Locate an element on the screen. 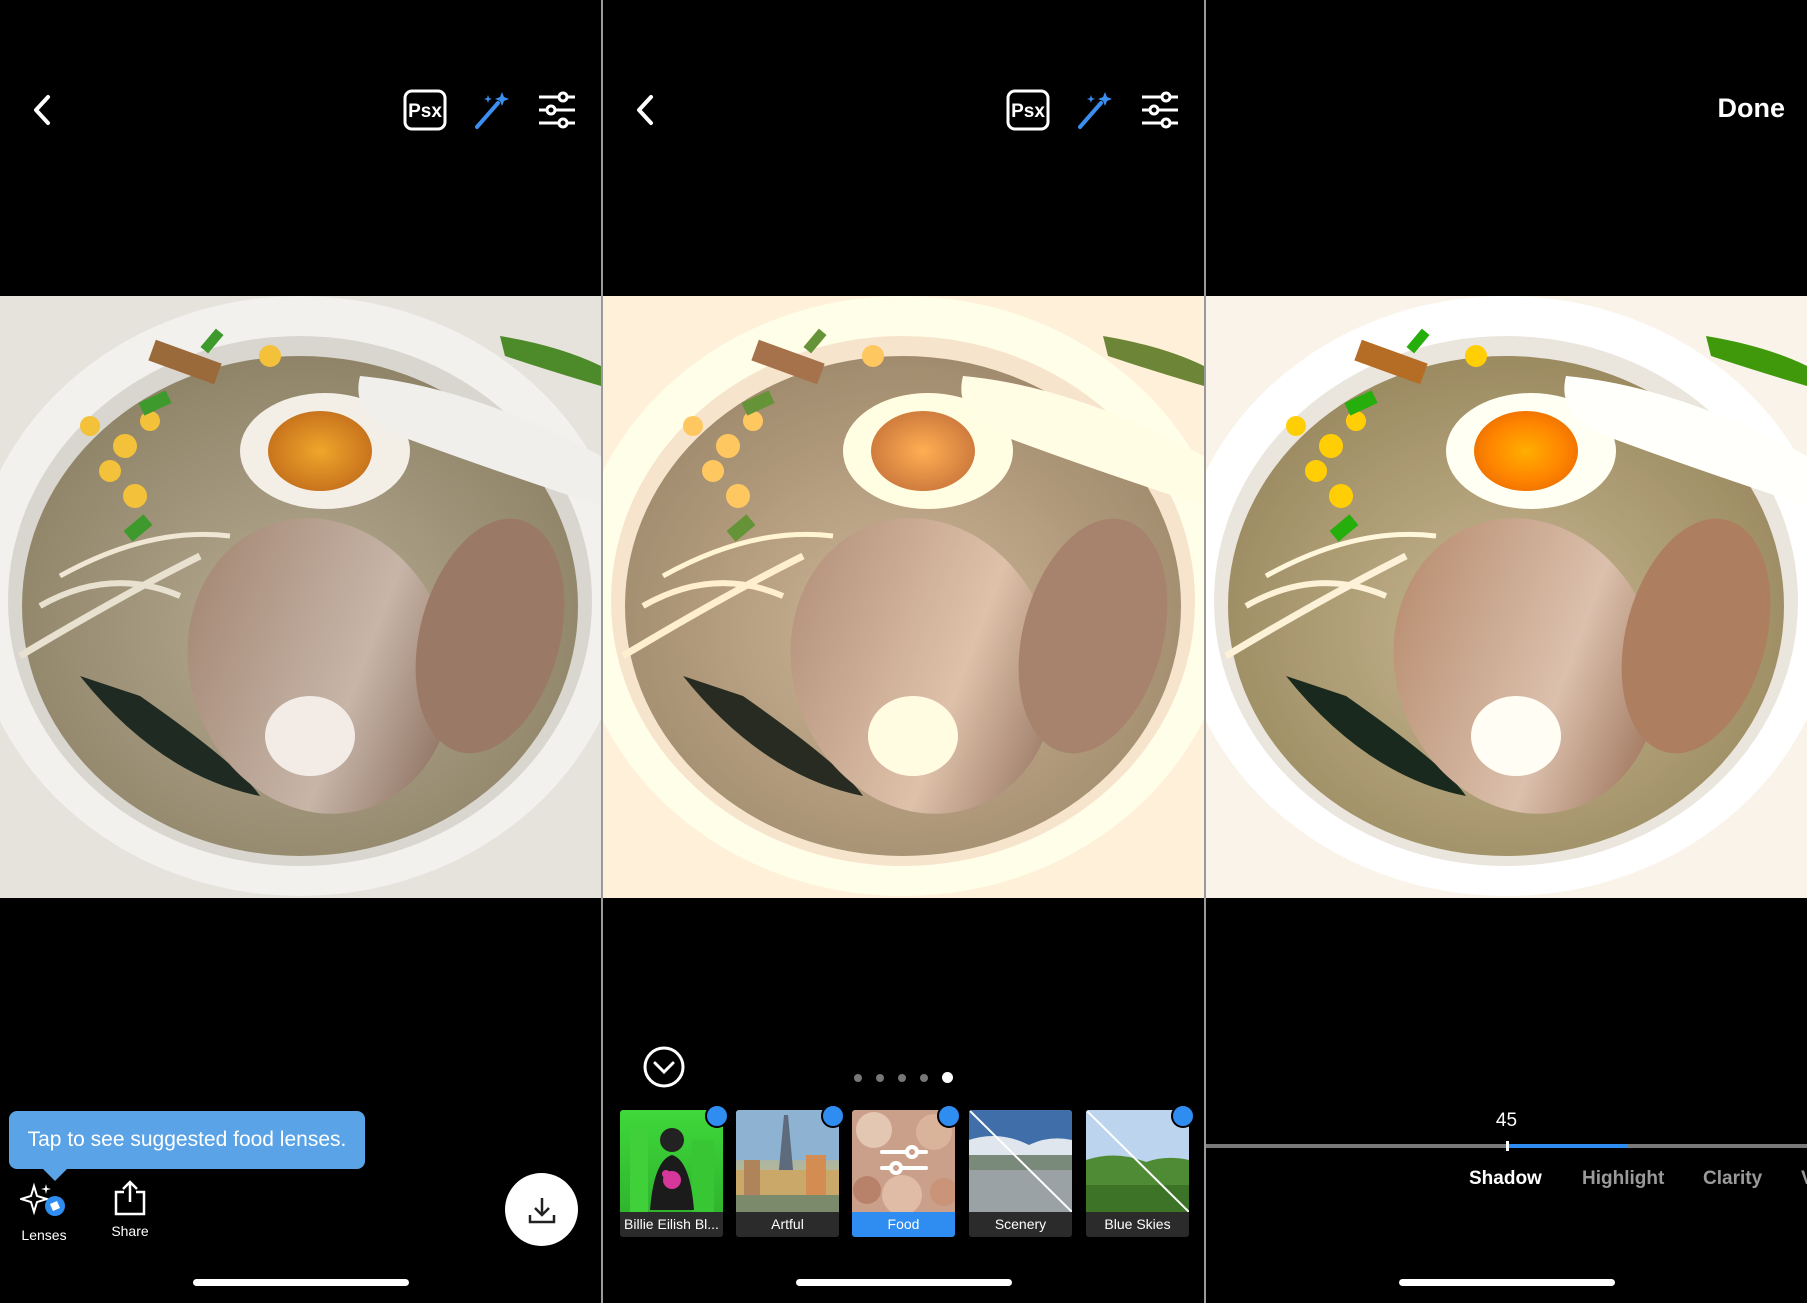 This screenshot has width=1807, height=1303. share-button: Share is located at coordinates (130, 1209).